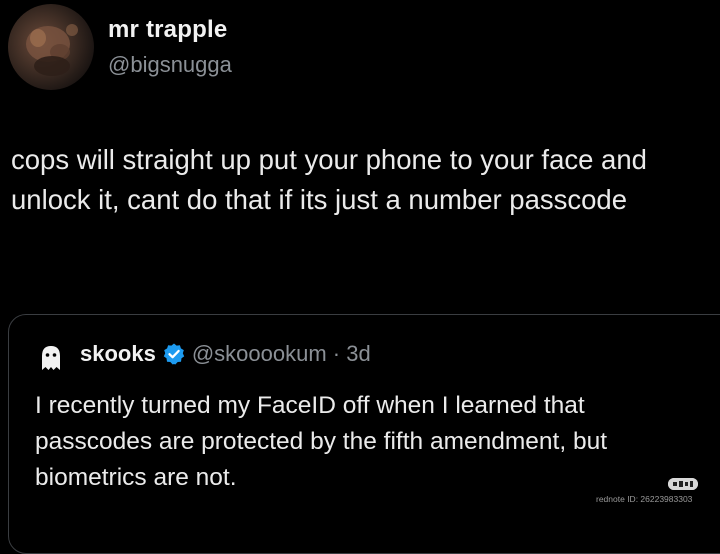  What do you see at coordinates (683, 484) in the screenshot?
I see `watermark-logo` at bounding box center [683, 484].